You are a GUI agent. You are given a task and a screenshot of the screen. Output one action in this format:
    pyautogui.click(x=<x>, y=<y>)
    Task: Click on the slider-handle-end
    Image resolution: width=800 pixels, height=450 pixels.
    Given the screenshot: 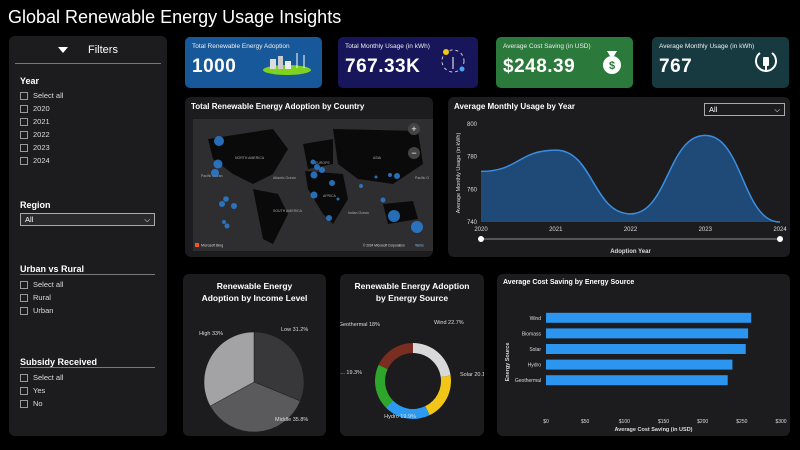 What is the action you would take?
    pyautogui.click(x=780, y=239)
    